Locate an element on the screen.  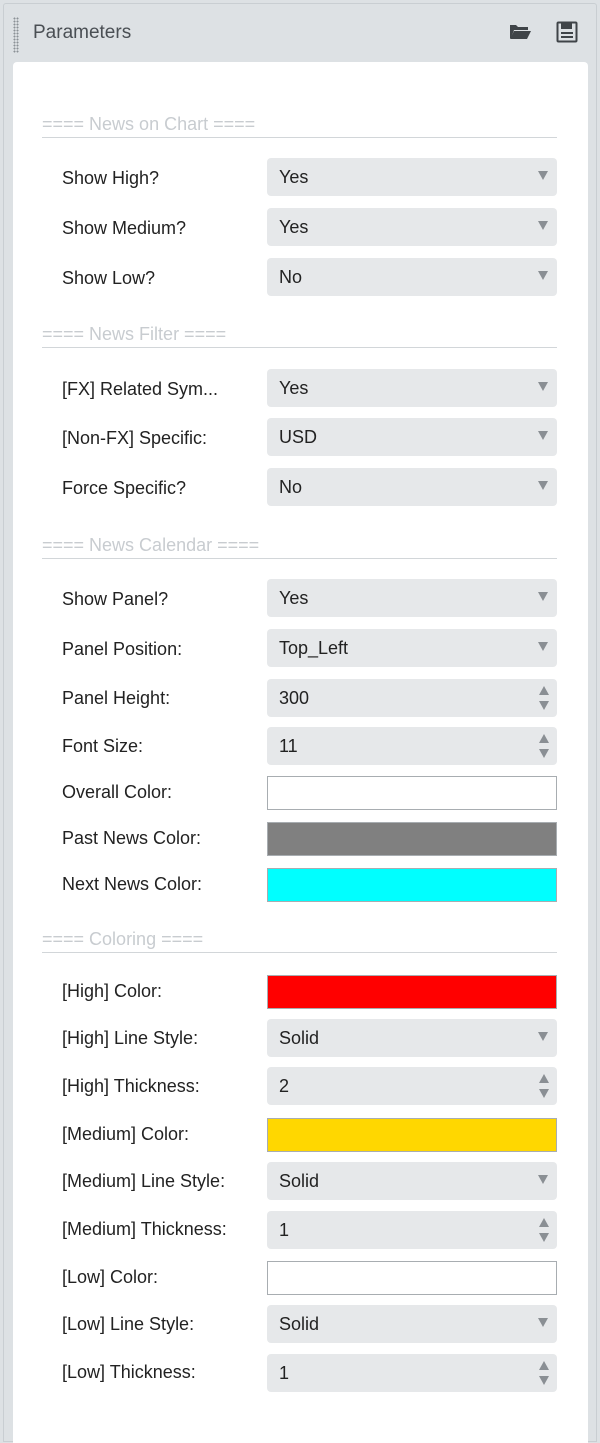
force-specific-select: No is located at coordinates (412, 487).